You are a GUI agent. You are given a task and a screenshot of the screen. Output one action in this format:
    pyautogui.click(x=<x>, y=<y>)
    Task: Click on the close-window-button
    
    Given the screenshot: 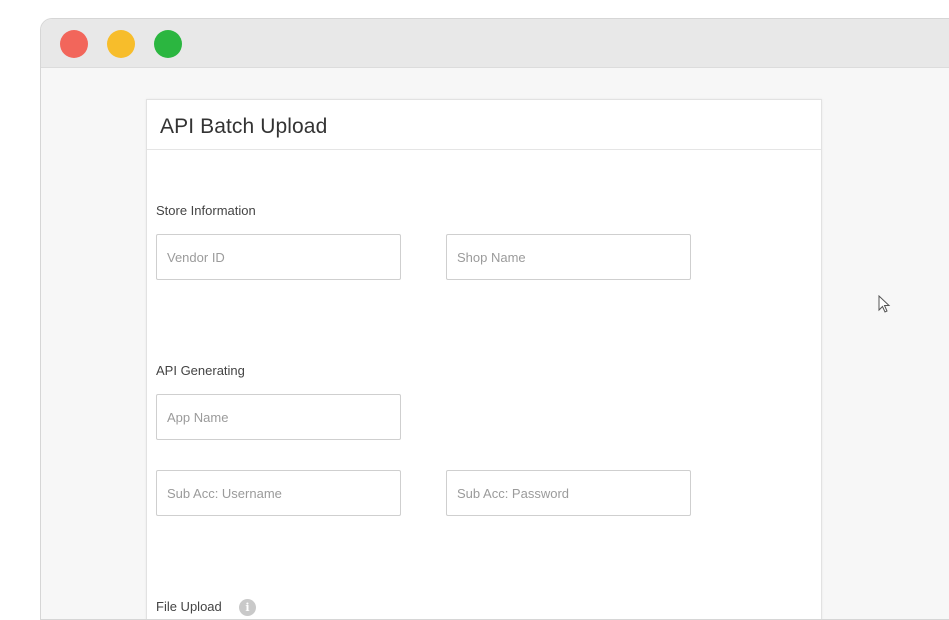 What is the action you would take?
    pyautogui.click(x=74, y=44)
    